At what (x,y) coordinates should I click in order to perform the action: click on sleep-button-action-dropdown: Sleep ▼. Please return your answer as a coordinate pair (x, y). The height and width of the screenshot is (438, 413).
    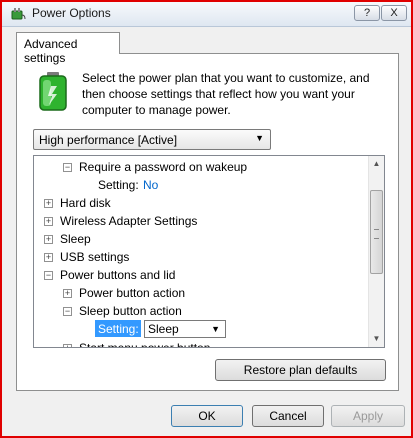
    Looking at the image, I should click on (185, 329).